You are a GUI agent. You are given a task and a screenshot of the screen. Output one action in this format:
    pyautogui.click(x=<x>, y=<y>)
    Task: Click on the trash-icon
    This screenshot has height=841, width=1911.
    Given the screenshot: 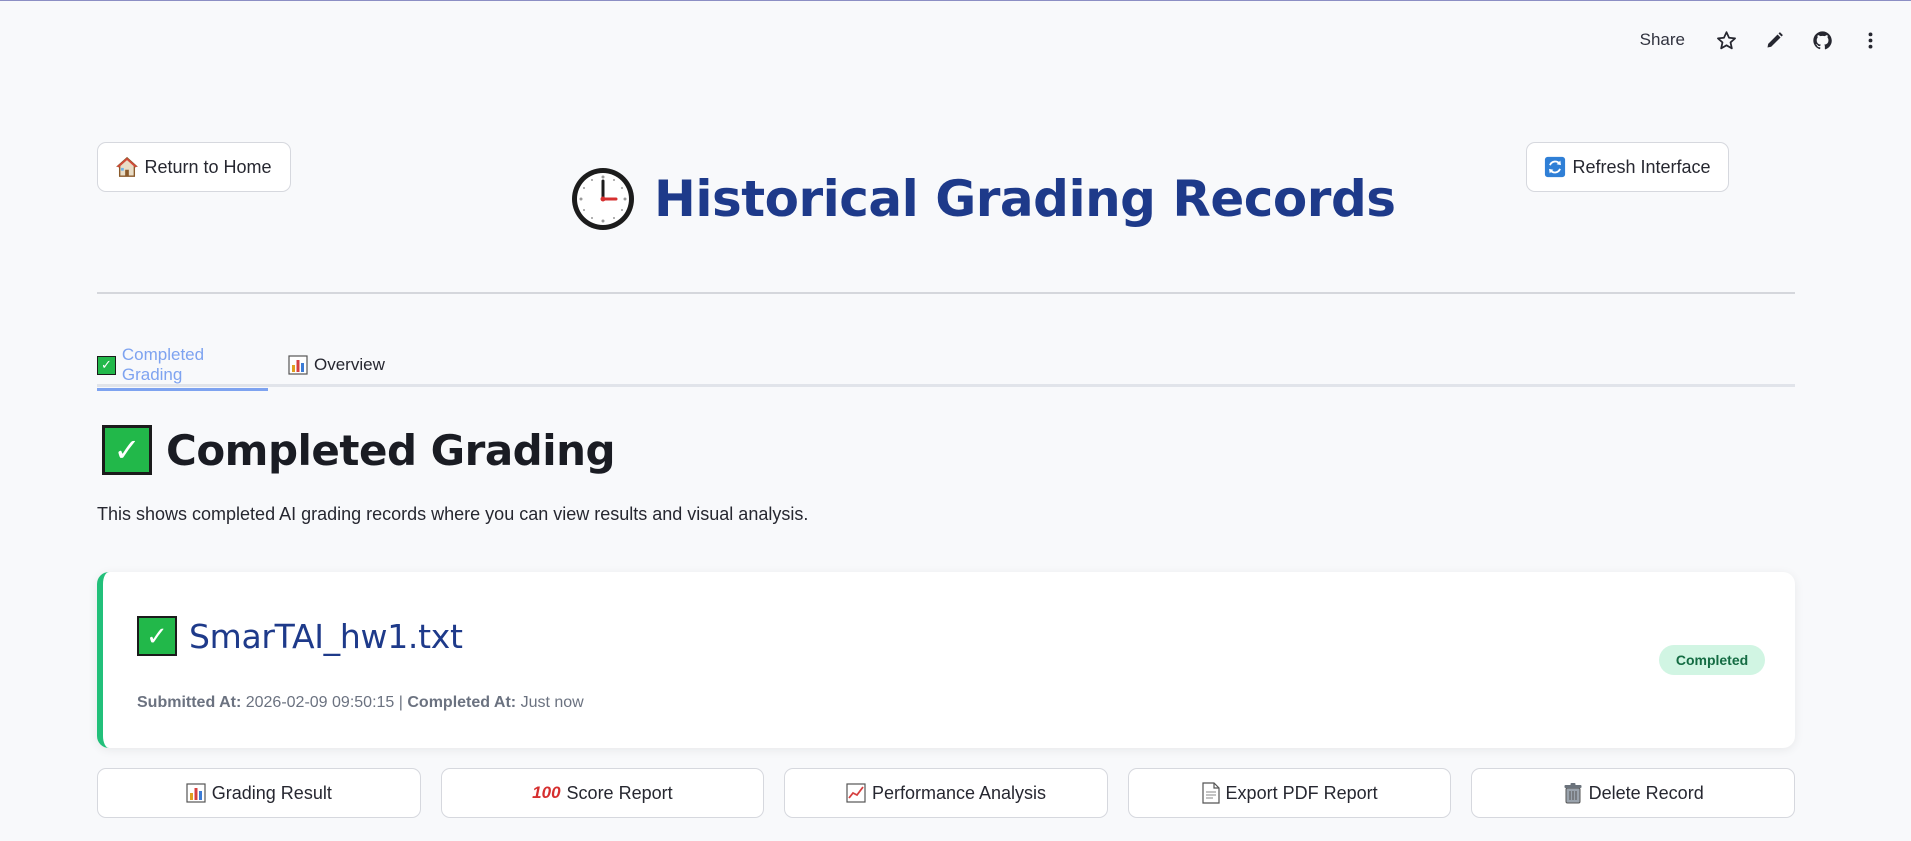 What is the action you would take?
    pyautogui.click(x=1573, y=793)
    